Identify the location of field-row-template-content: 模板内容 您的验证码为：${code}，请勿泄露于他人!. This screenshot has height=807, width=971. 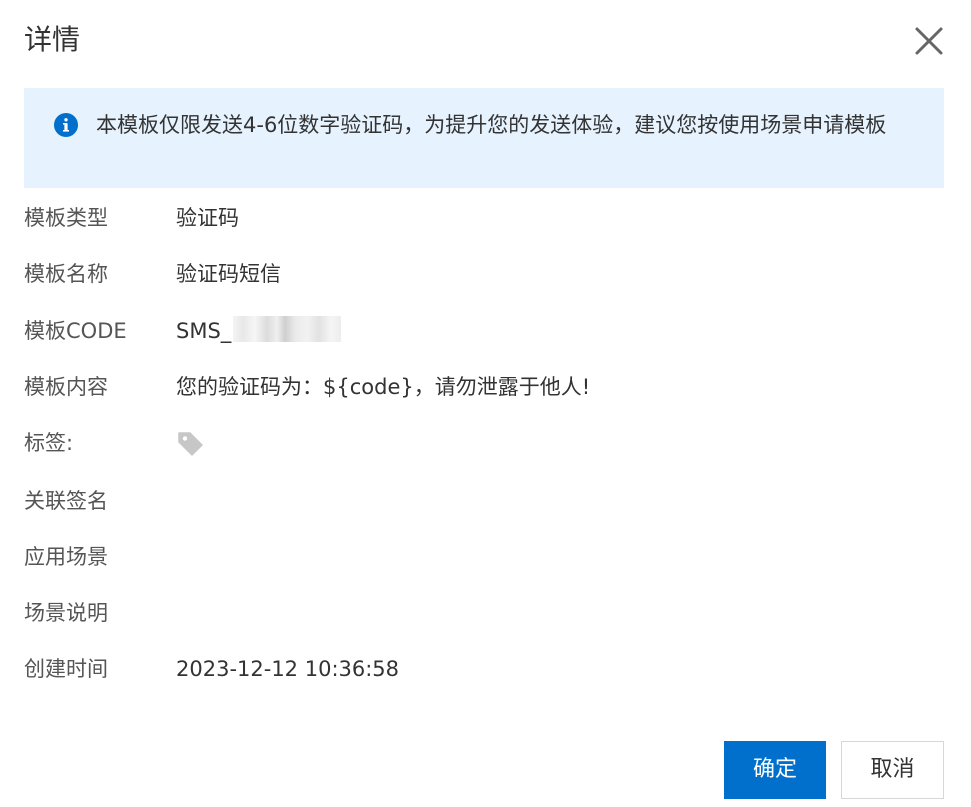
(484, 387).